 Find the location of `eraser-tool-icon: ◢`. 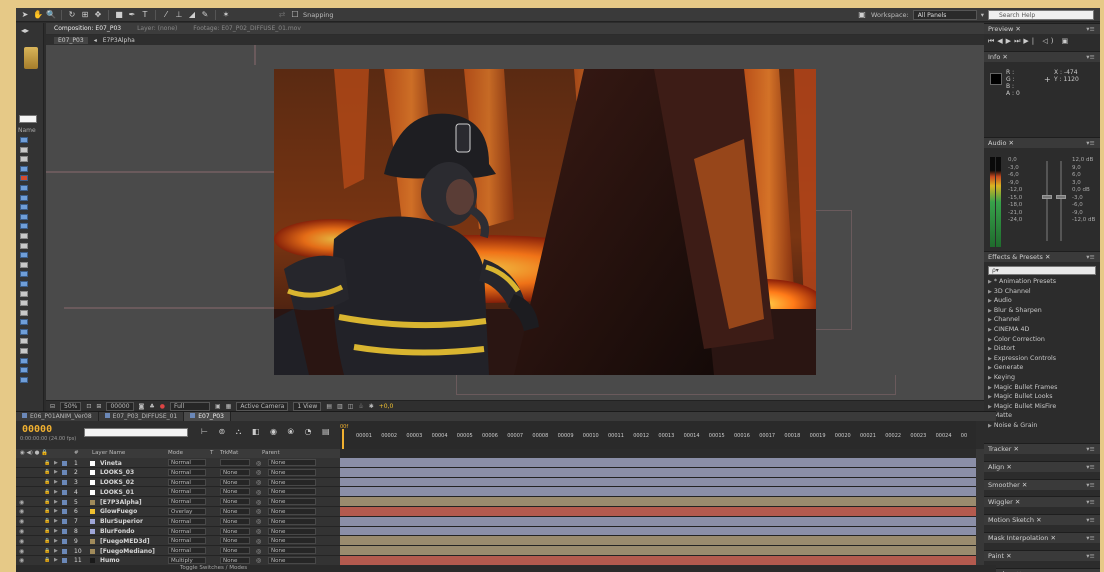

eraser-tool-icon: ◢ is located at coordinates (192, 15).